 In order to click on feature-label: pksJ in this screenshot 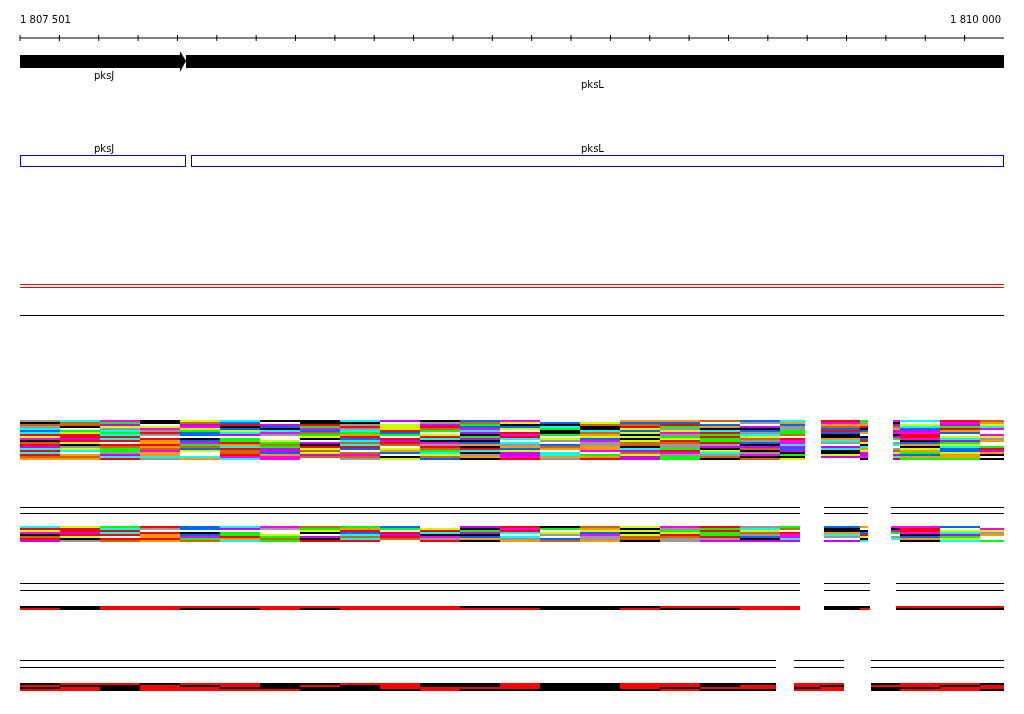, I will do `click(104, 148)`.